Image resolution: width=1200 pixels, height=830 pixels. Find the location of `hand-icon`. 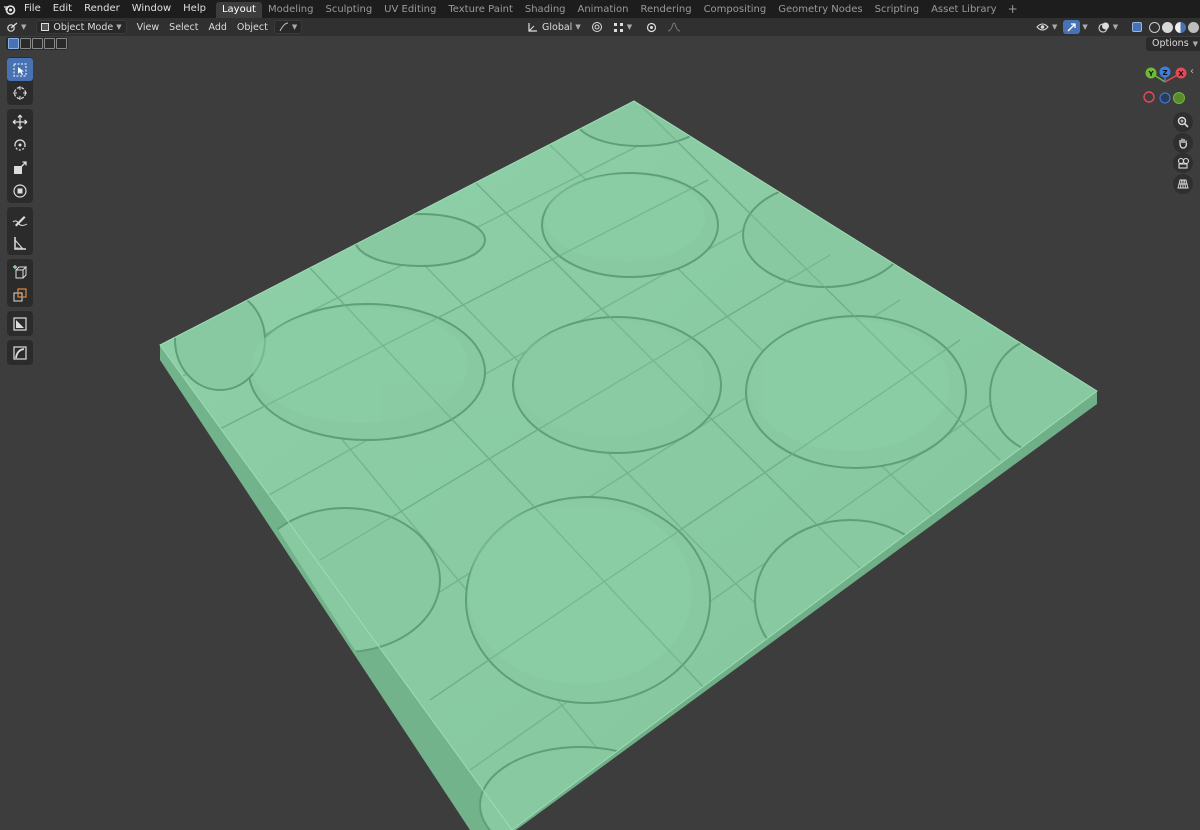

hand-icon is located at coordinates (1183, 143).